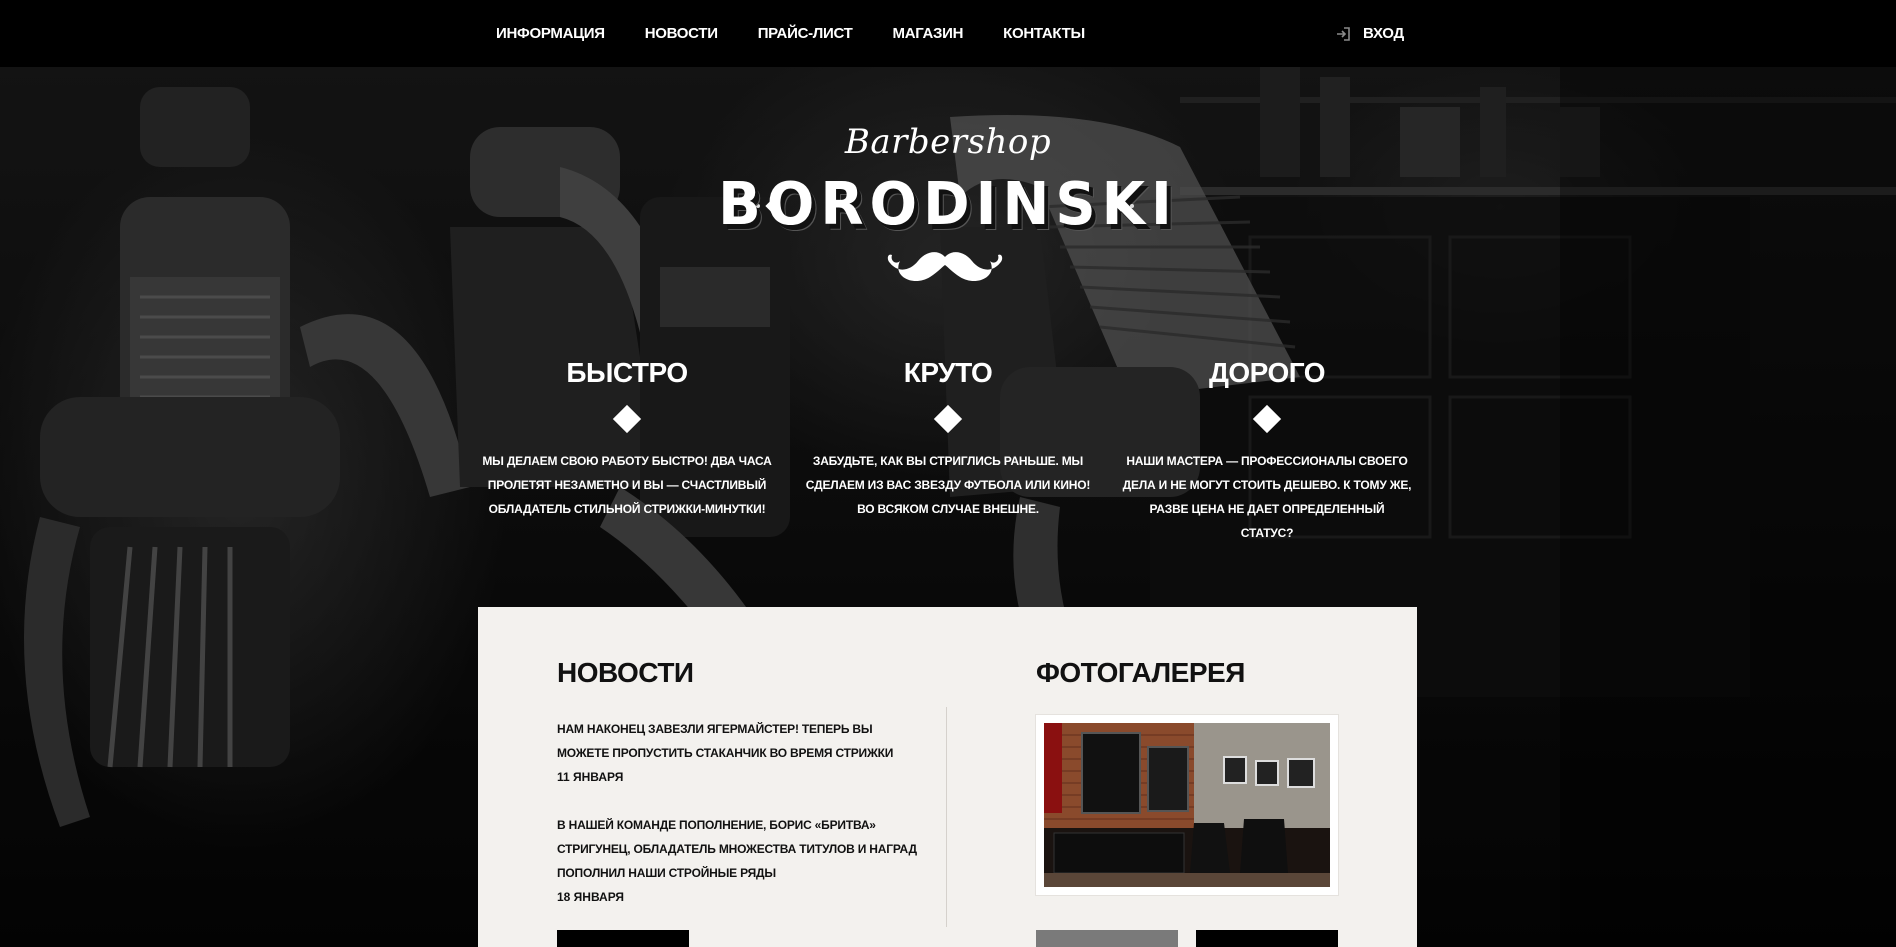  What do you see at coordinates (1267, 372) in the screenshot?
I see `feature-title: ДОРОГО` at bounding box center [1267, 372].